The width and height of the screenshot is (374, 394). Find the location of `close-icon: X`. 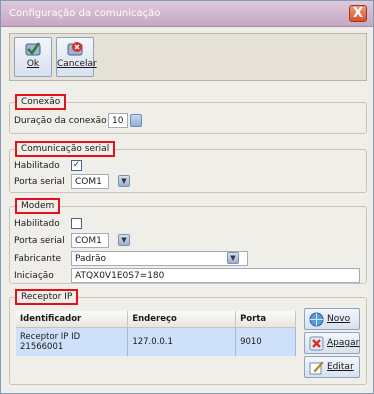

close-icon: X is located at coordinates (358, 13).